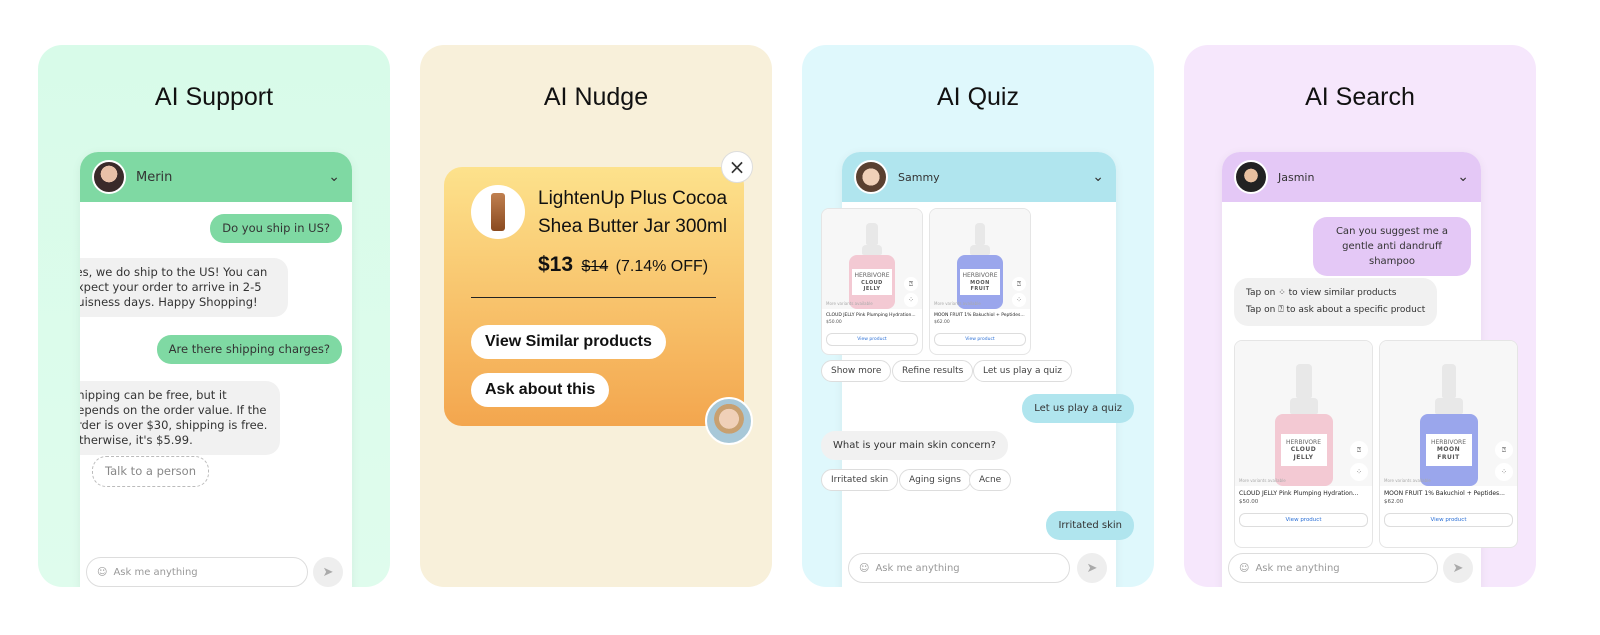  What do you see at coordinates (978, 97) in the screenshot?
I see `card-title: AI Quiz` at bounding box center [978, 97].